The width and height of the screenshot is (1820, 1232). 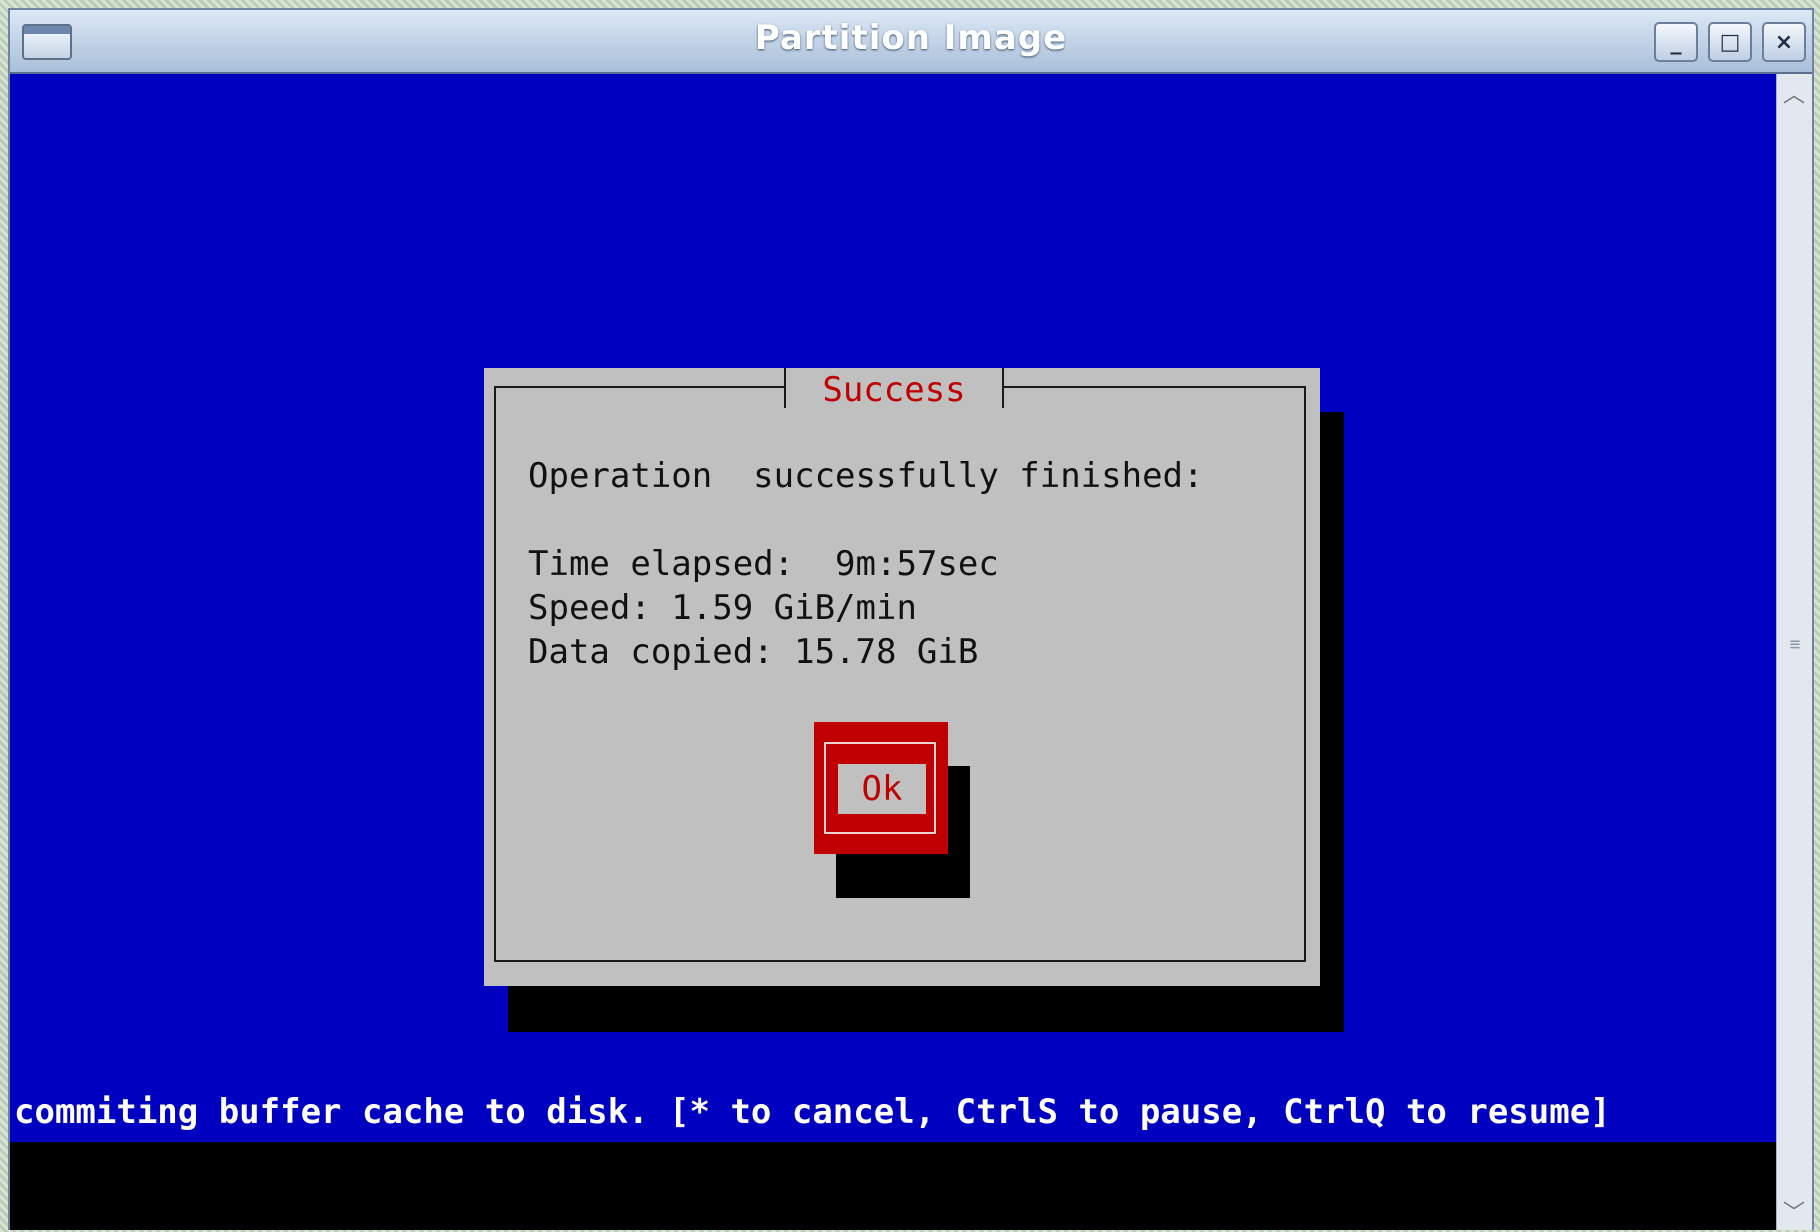 What do you see at coordinates (1676, 42) in the screenshot?
I see `minimize-button: _` at bounding box center [1676, 42].